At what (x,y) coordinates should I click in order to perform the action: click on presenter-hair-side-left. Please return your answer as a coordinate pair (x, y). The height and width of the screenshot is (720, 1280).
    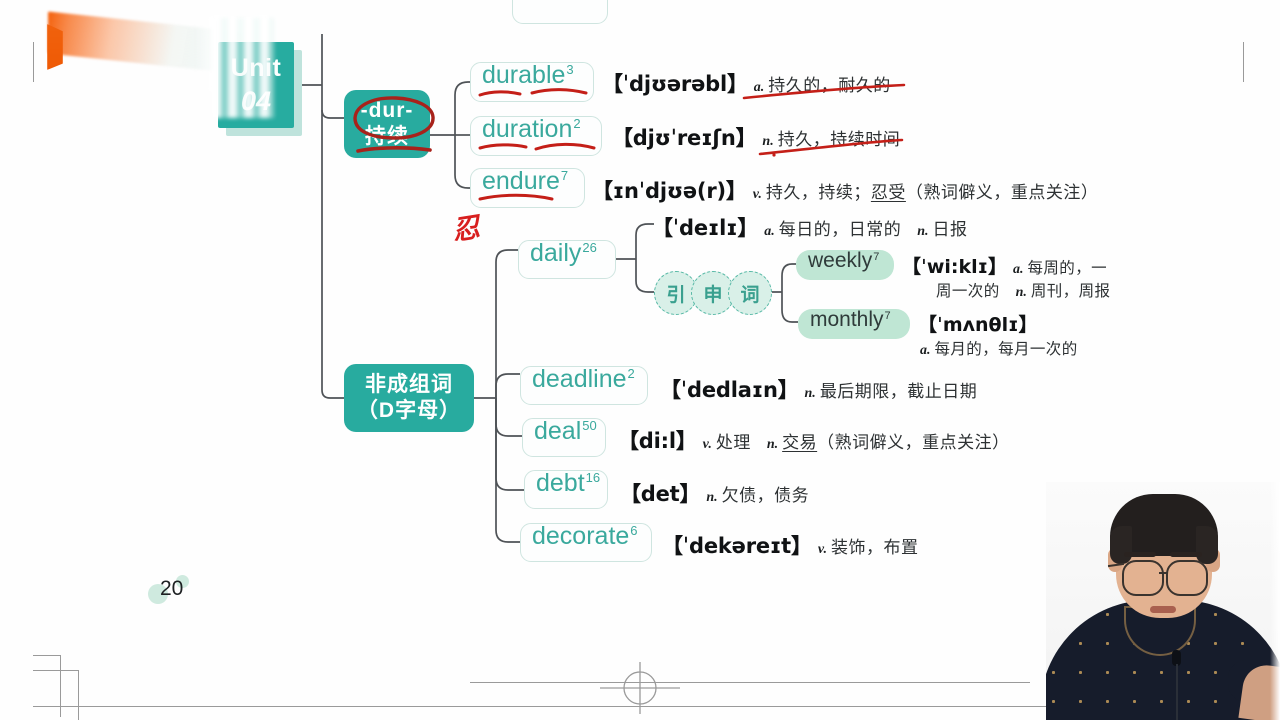
    Looking at the image, I should click on (1121, 545).